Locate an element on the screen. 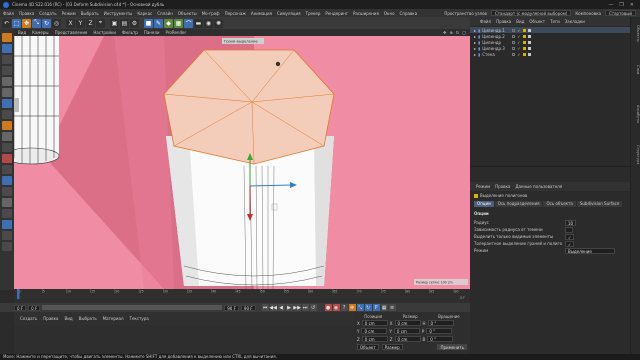 The width and height of the screenshot is (640, 360). current-frame-field: 0 F is located at coordinates (34, 307).